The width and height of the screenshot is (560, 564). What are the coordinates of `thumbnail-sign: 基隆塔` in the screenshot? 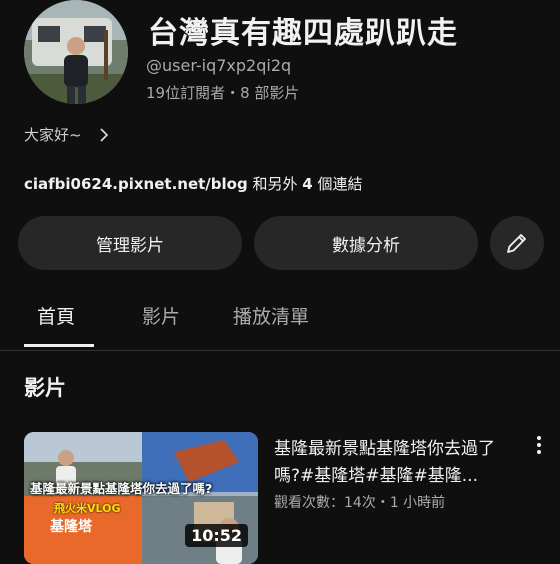 It's located at (71, 527).